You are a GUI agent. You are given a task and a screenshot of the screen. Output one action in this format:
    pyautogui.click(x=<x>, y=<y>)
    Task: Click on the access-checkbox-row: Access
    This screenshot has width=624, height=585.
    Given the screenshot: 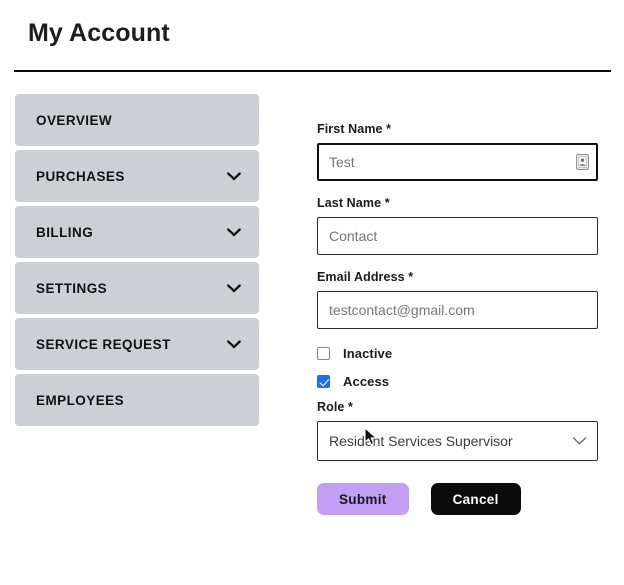 What is the action you would take?
    pyautogui.click(x=457, y=381)
    